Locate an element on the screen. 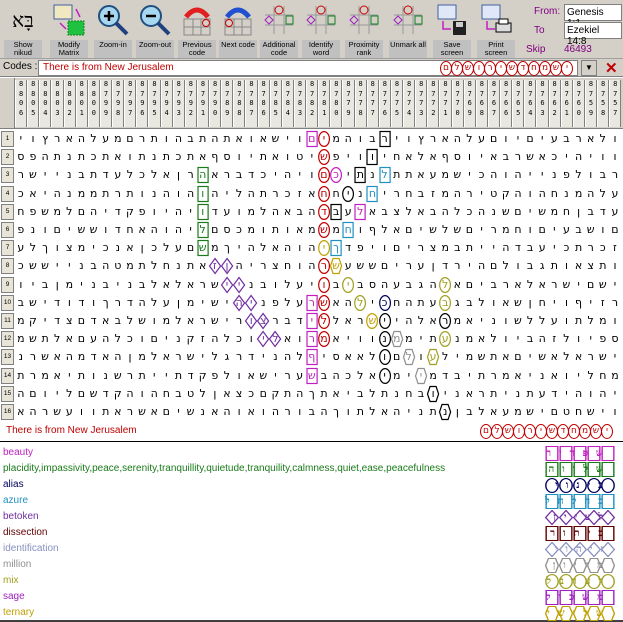 Image resolution: width=623 pixels, height=622 pixels. column-number: 8768 is located at coordinates (481, 103).